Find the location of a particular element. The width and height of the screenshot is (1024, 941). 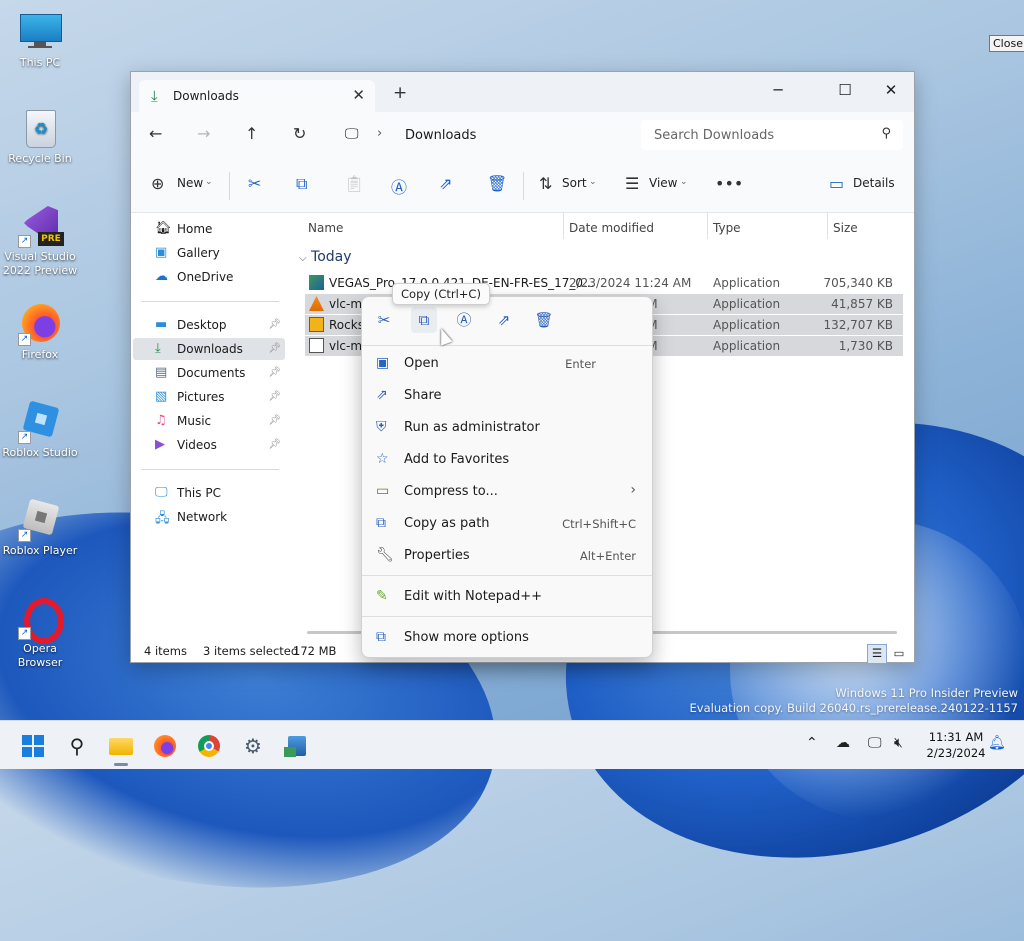

details-view-icon: ☰ is located at coordinates (877, 654).